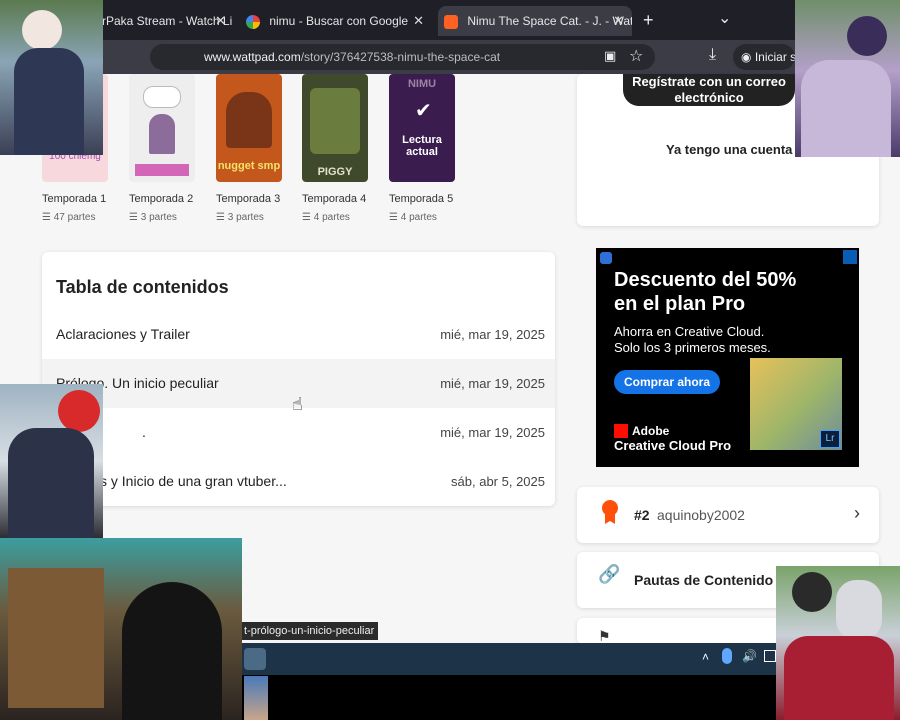 The height and width of the screenshot is (720, 900). Describe the element at coordinates (297, 404) in the screenshot. I see `hand-cursor-icon: ☝` at that location.